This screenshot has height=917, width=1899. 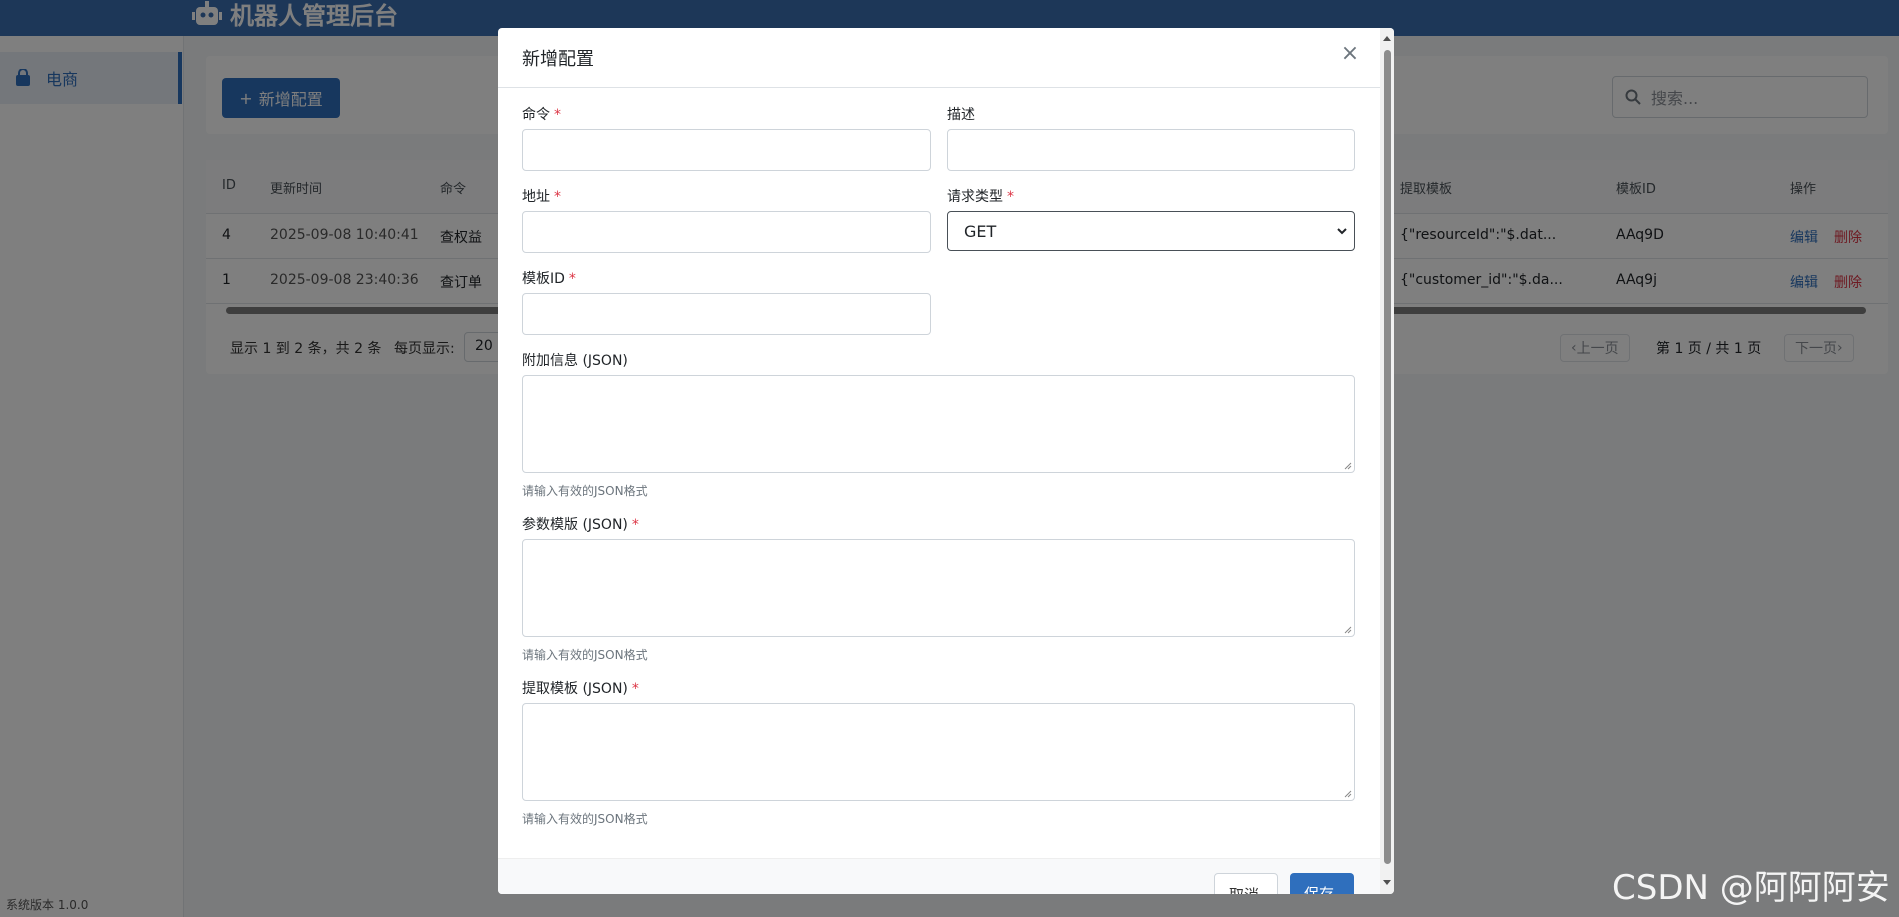 What do you see at coordinates (1151, 231) in the screenshot?
I see `request-type-select: GET` at bounding box center [1151, 231].